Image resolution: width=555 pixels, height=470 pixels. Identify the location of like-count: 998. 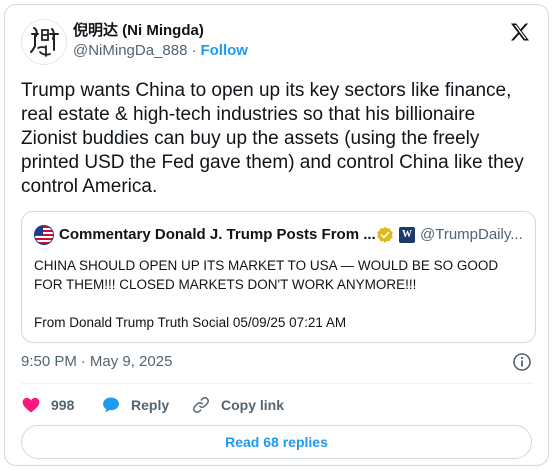
(63, 405).